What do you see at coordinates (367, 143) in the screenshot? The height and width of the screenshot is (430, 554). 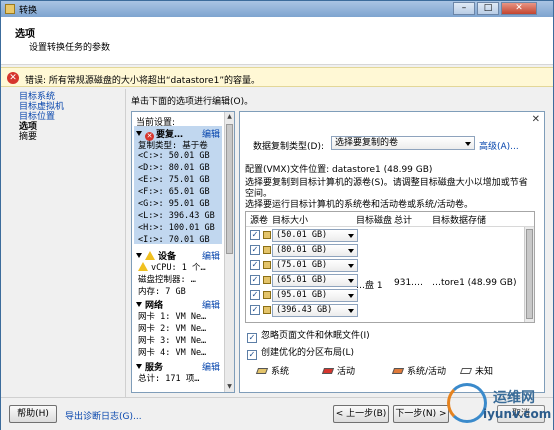 I see `copy-type-value: 选择要复制的卷` at bounding box center [367, 143].